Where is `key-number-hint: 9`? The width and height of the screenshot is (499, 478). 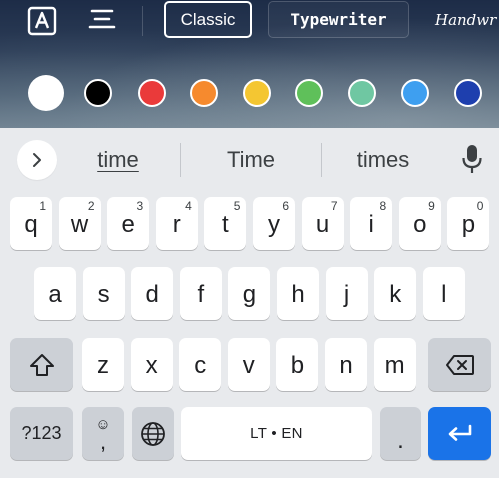 key-number-hint: 9 is located at coordinates (431, 206).